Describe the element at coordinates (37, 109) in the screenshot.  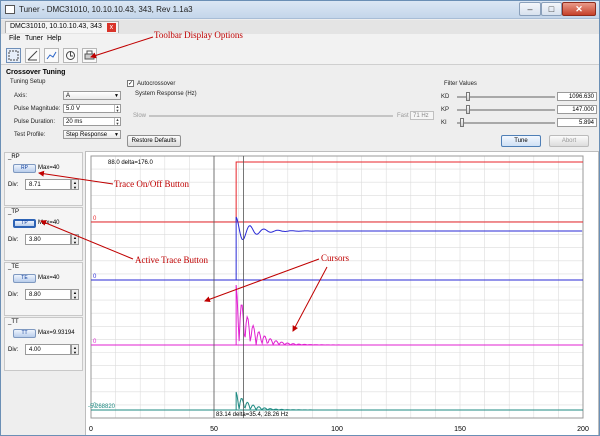
I see `pulse-magnitude-label: Pulse Magnitude:` at that location.